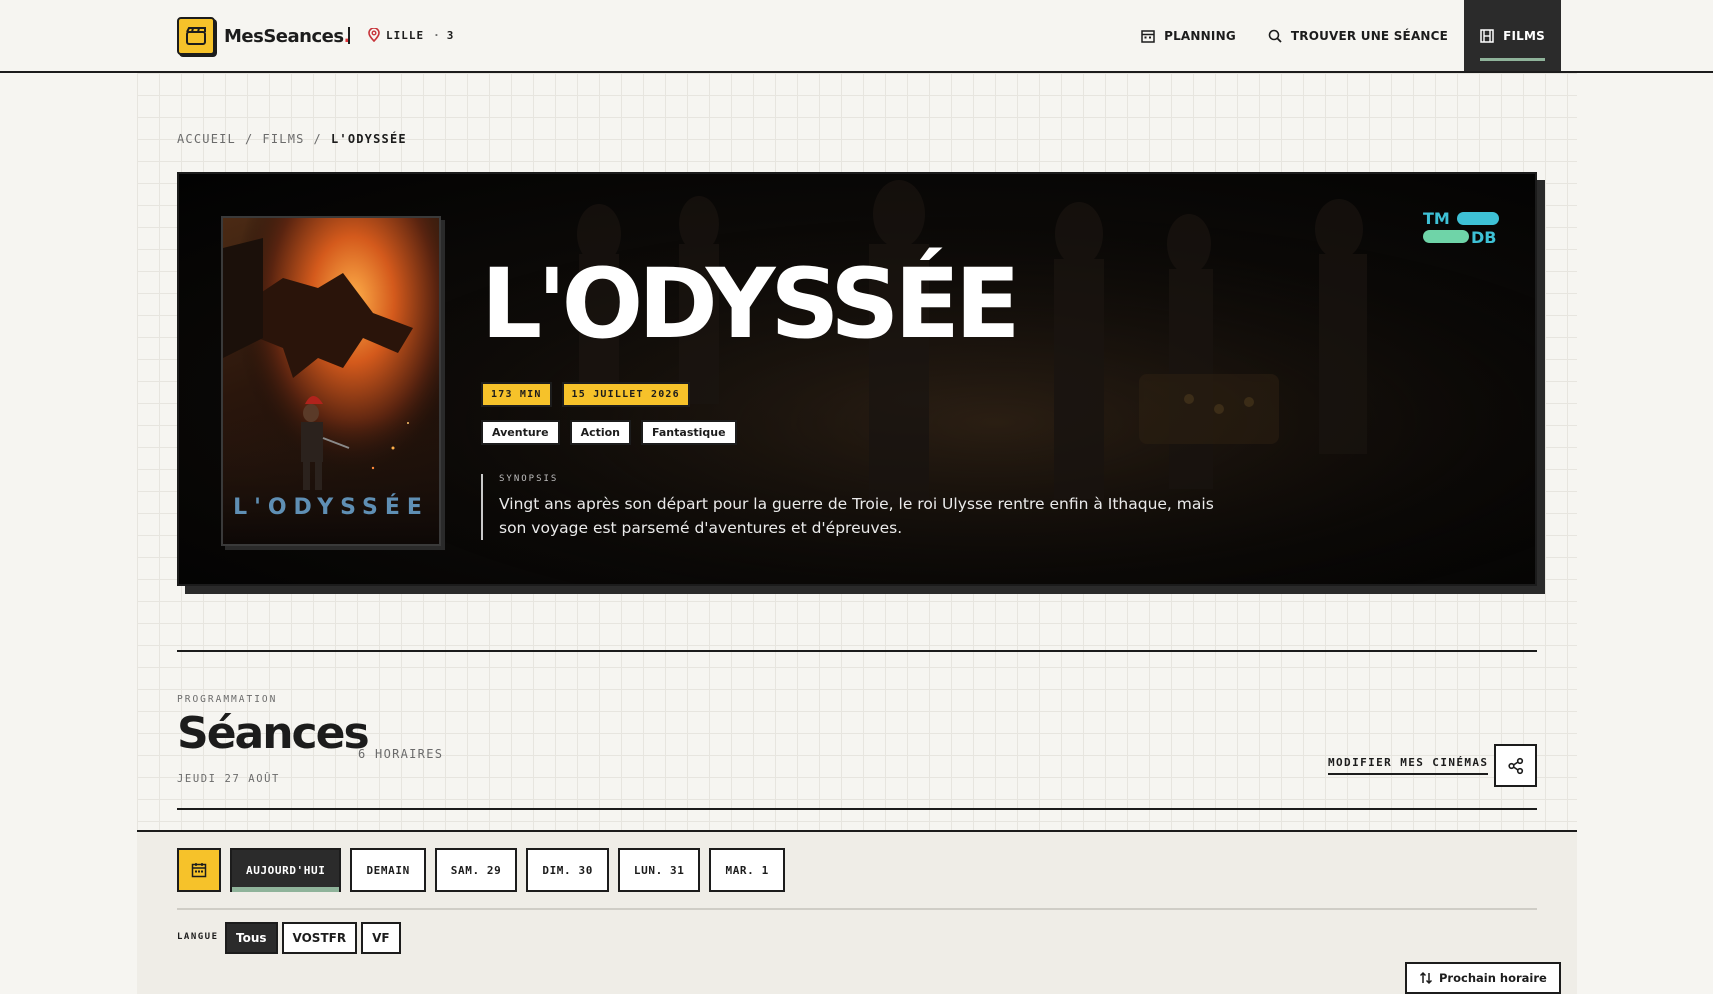 Image resolution: width=1713 pixels, height=994 pixels. I want to click on day-button: SAM. 29, so click(476, 870).